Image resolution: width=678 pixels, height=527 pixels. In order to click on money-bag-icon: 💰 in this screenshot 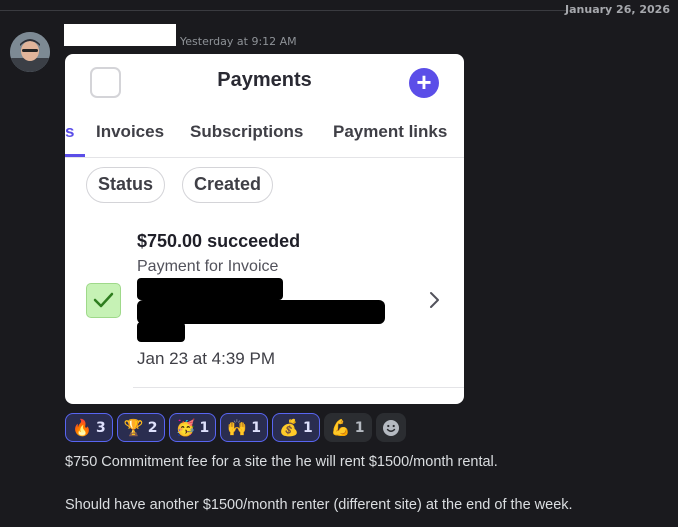, I will do `click(289, 427)`.